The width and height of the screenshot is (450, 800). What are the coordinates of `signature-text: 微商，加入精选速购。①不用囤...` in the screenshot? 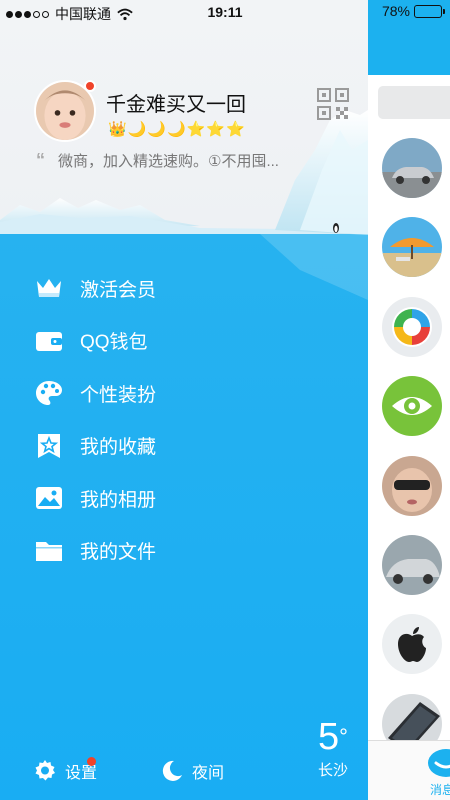 It's located at (168, 161).